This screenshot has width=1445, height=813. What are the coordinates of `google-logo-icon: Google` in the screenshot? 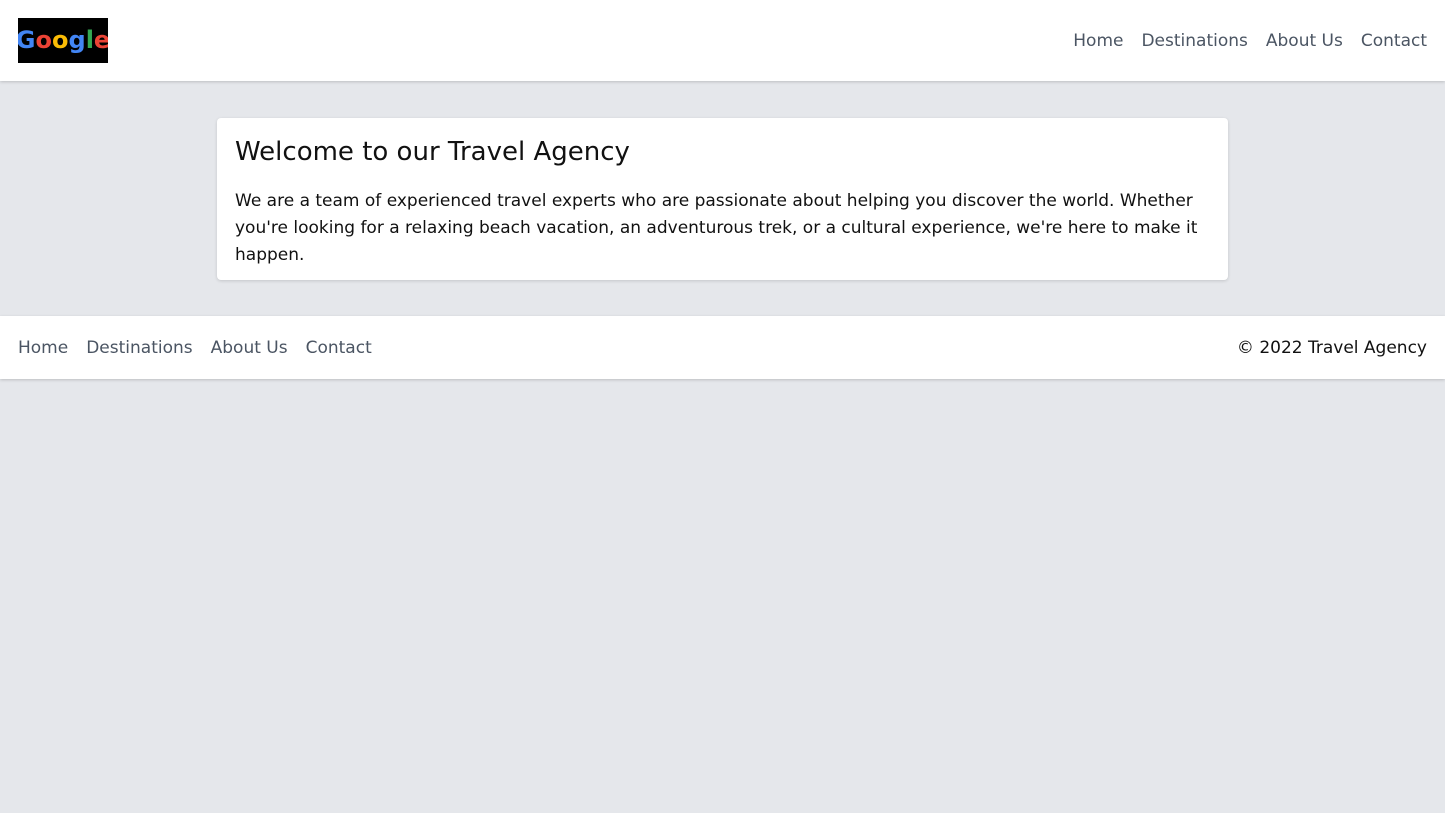 It's located at (63, 40).